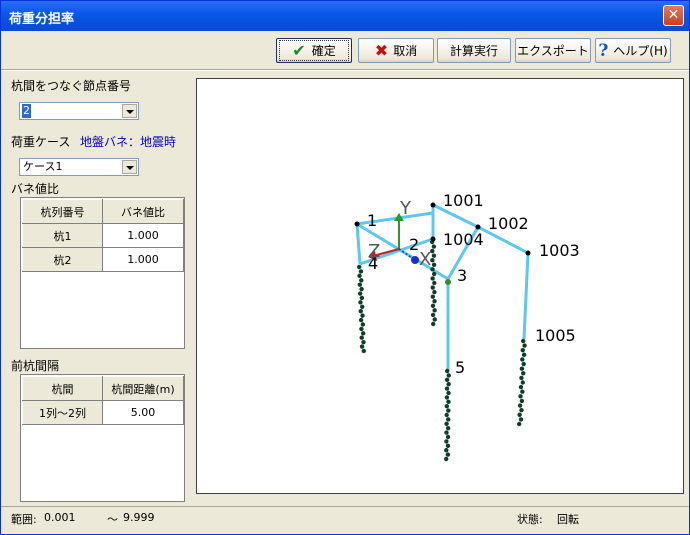  Describe the element at coordinates (43, 166) in the screenshot. I see `loadcase-select-value: ケース1` at that location.